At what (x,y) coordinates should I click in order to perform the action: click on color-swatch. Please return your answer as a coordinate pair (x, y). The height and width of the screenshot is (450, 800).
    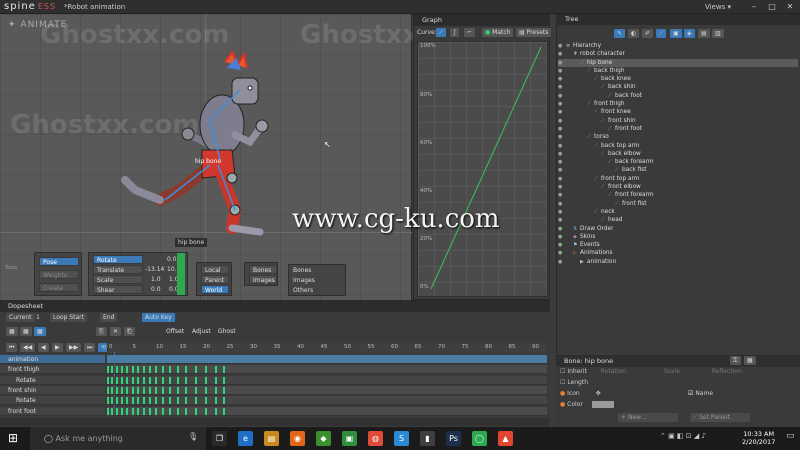
    Looking at the image, I should click on (603, 404).